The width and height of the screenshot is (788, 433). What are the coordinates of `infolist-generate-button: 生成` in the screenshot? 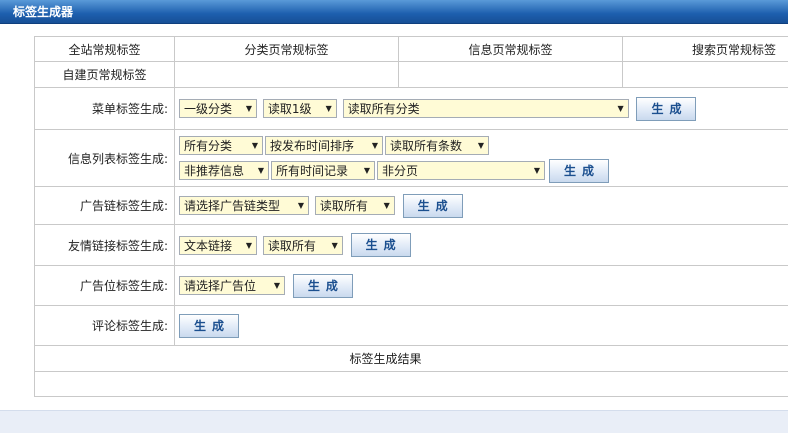 It's located at (579, 170).